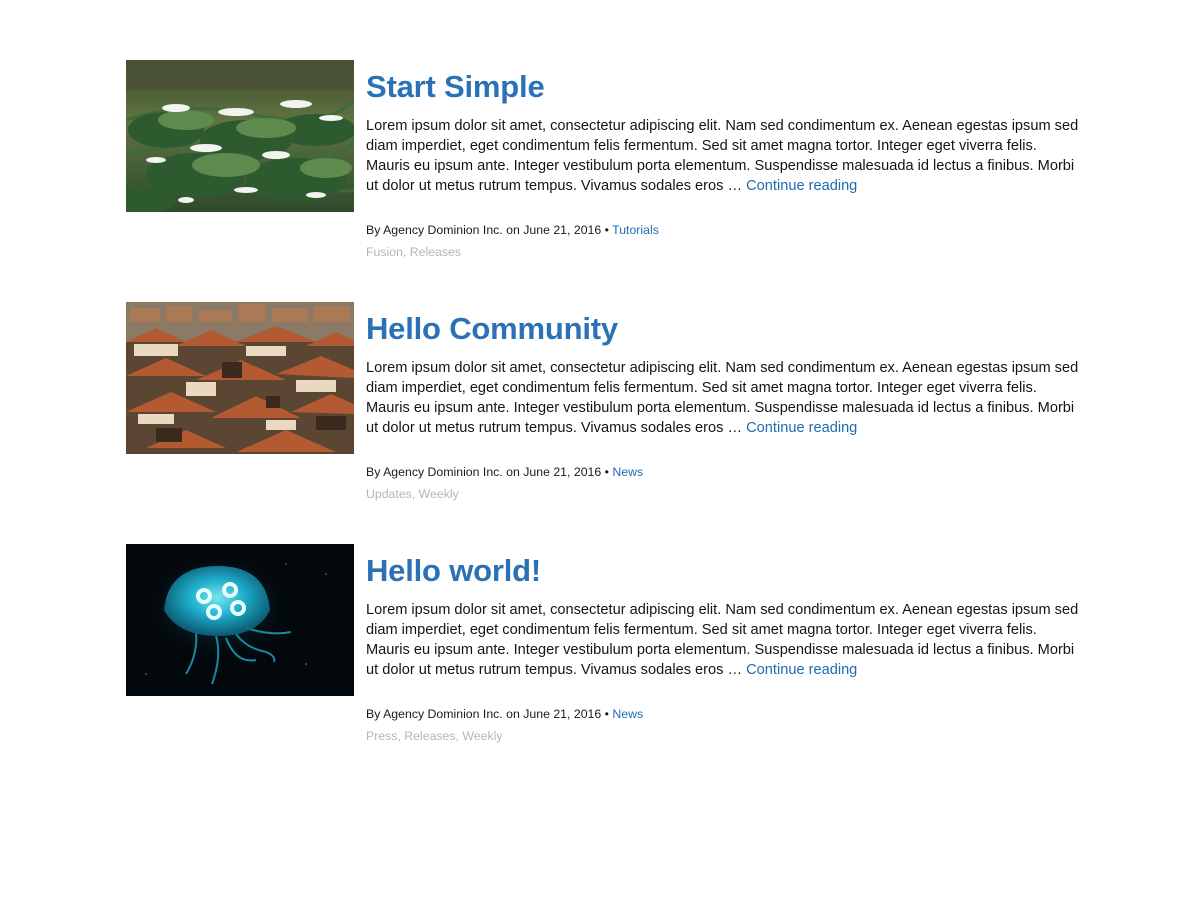 The image size is (1200, 900). I want to click on post-tags: Press, Releases, Weekly, so click(434, 736).